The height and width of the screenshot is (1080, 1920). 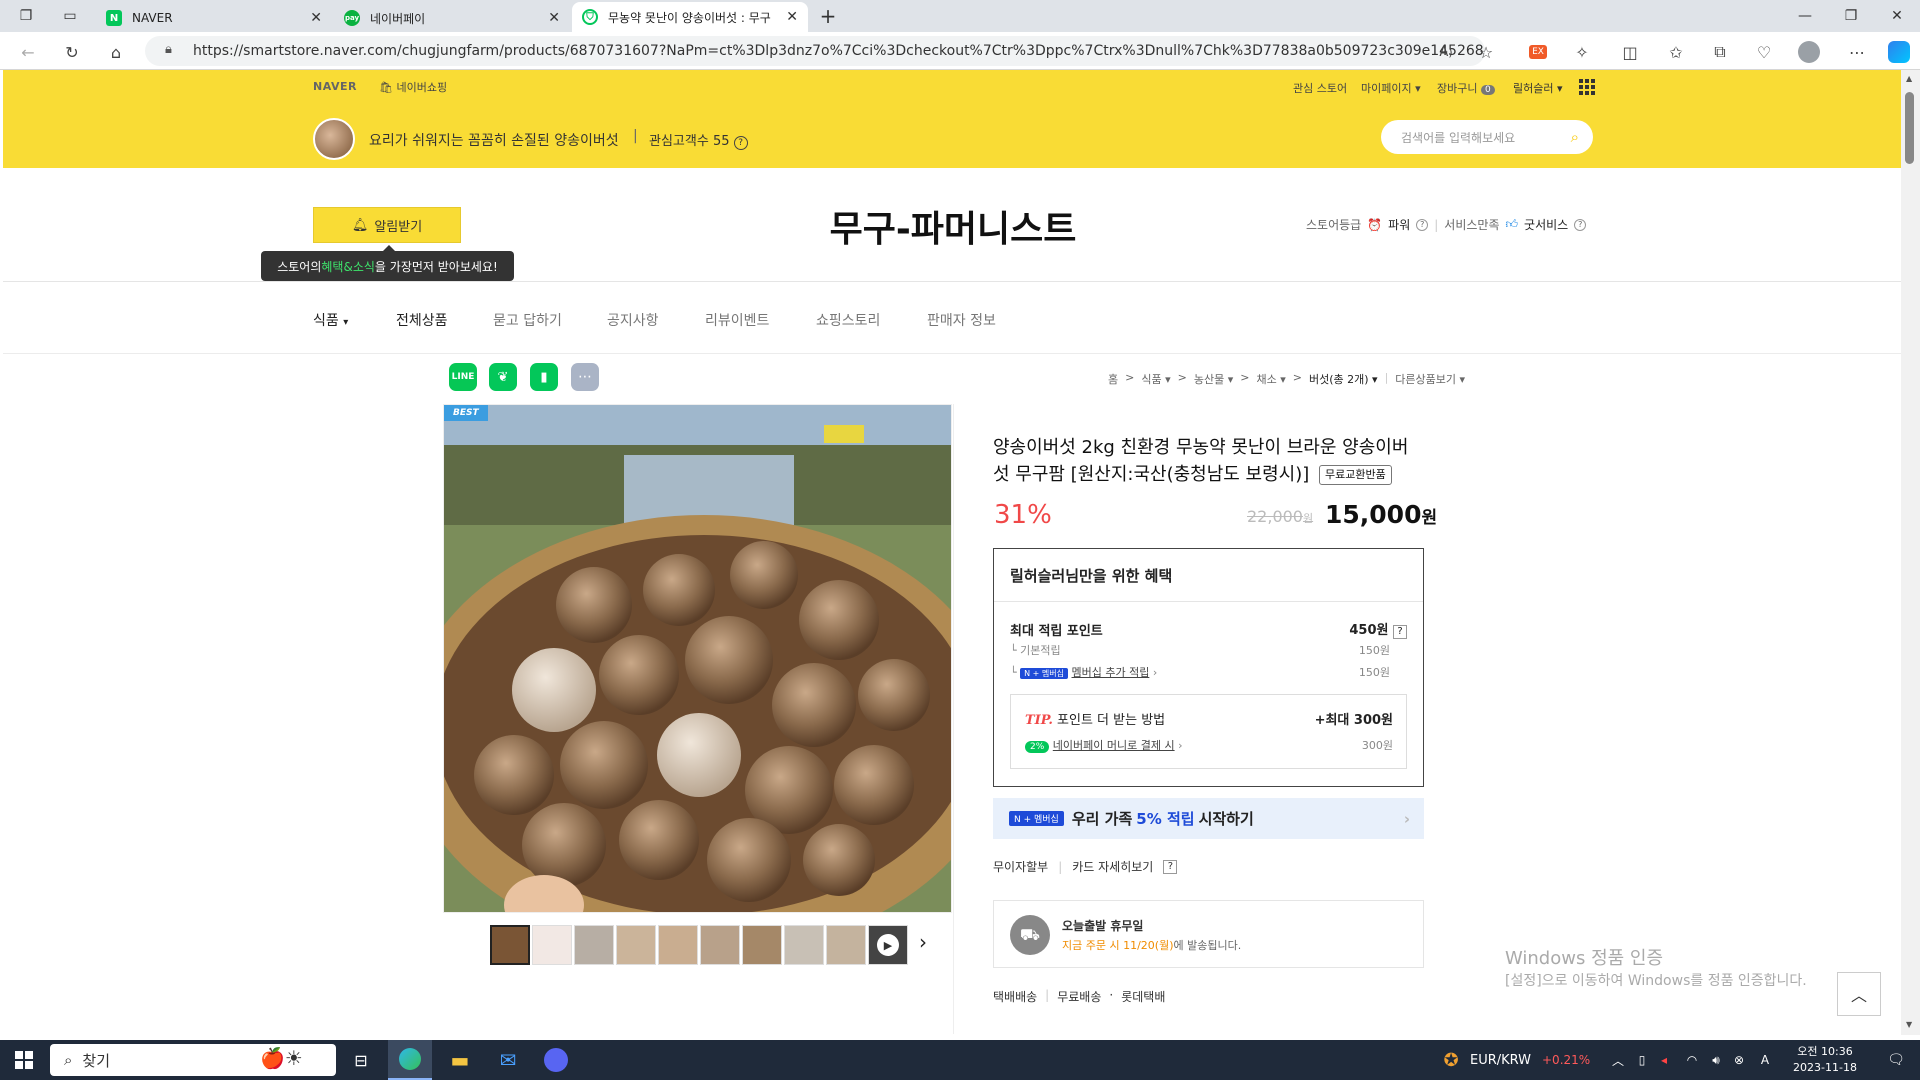 I want to click on scroll-top-button: ︿, so click(x=1859, y=994).